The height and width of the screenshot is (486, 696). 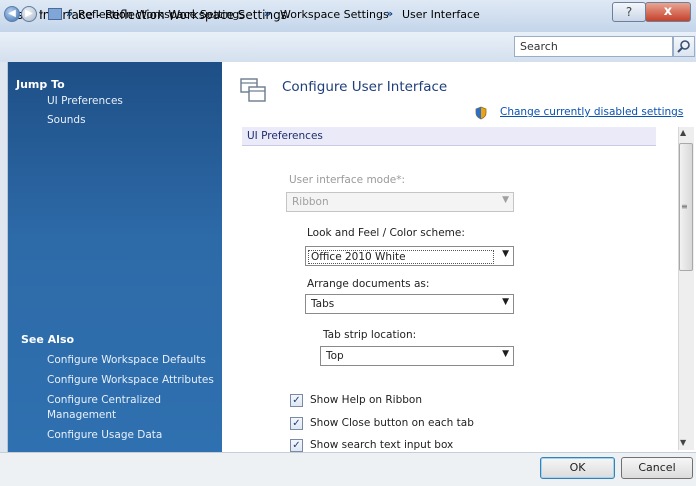 I want to click on show-search-box-checkbox: ✓, so click(x=296, y=445).